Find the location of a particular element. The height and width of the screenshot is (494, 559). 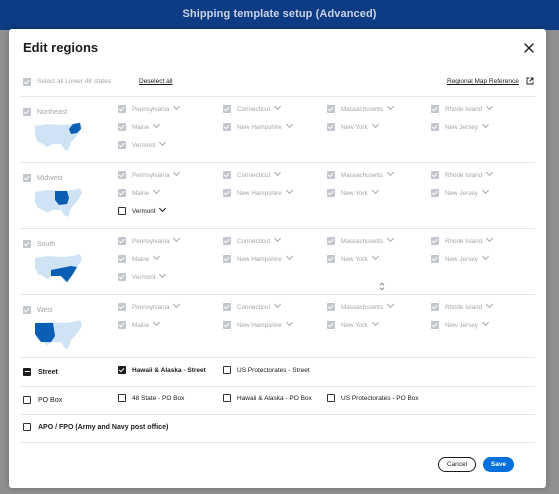

region-name: Northeast is located at coordinates (45, 112).